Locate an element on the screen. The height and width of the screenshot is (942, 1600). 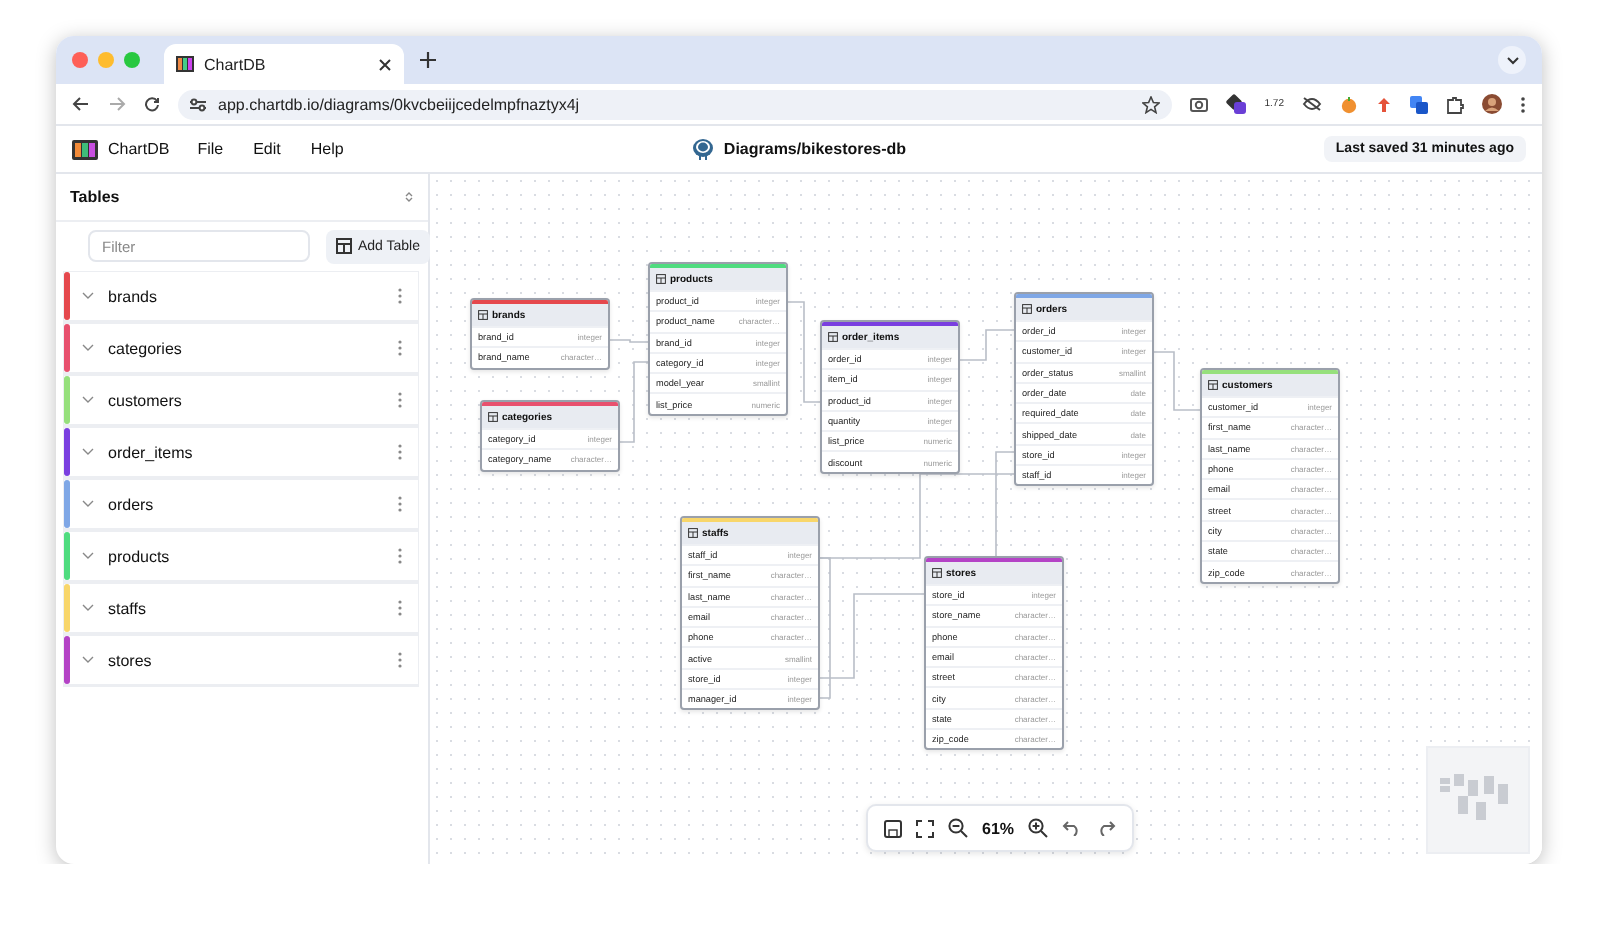
table-list-item: order_items is located at coordinates (241, 453).